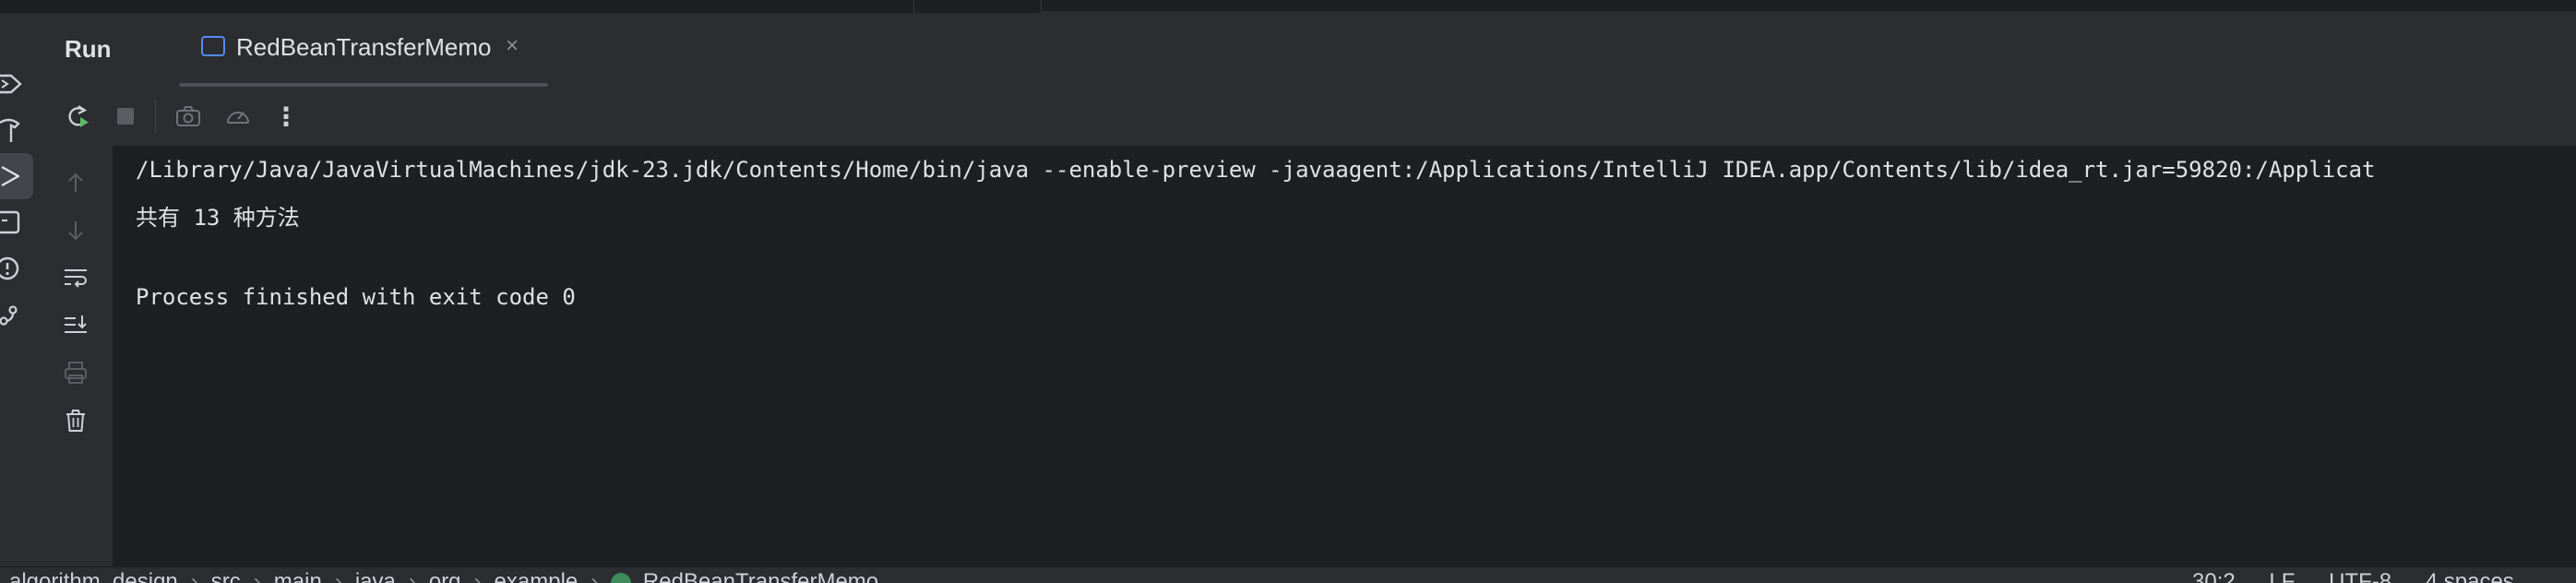 The height and width of the screenshot is (583, 2576). I want to click on run-panel-title: Run, so click(88, 49).